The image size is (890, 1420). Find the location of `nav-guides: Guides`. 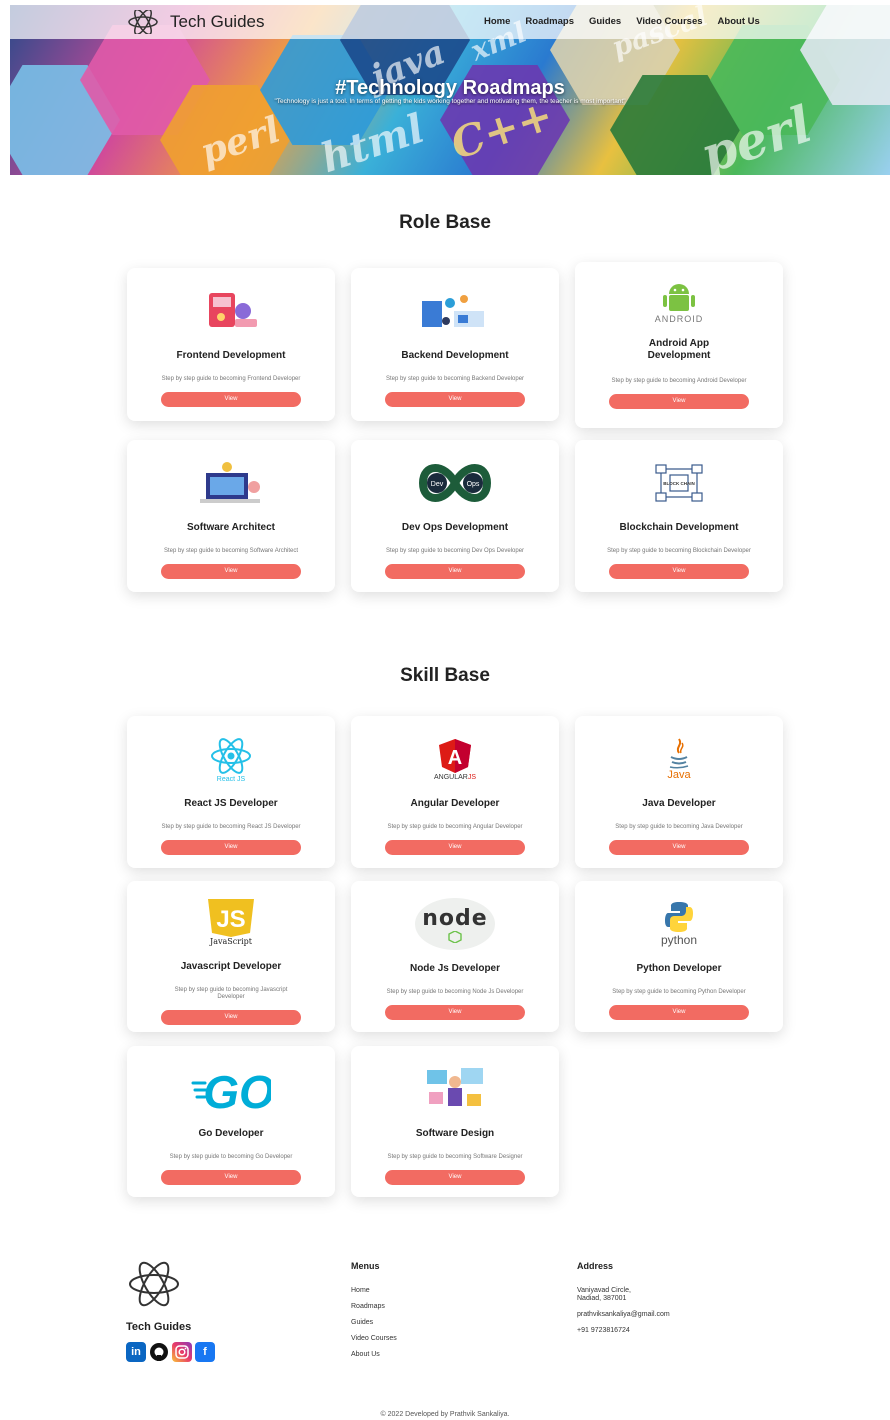

nav-guides: Guides is located at coordinates (605, 21).